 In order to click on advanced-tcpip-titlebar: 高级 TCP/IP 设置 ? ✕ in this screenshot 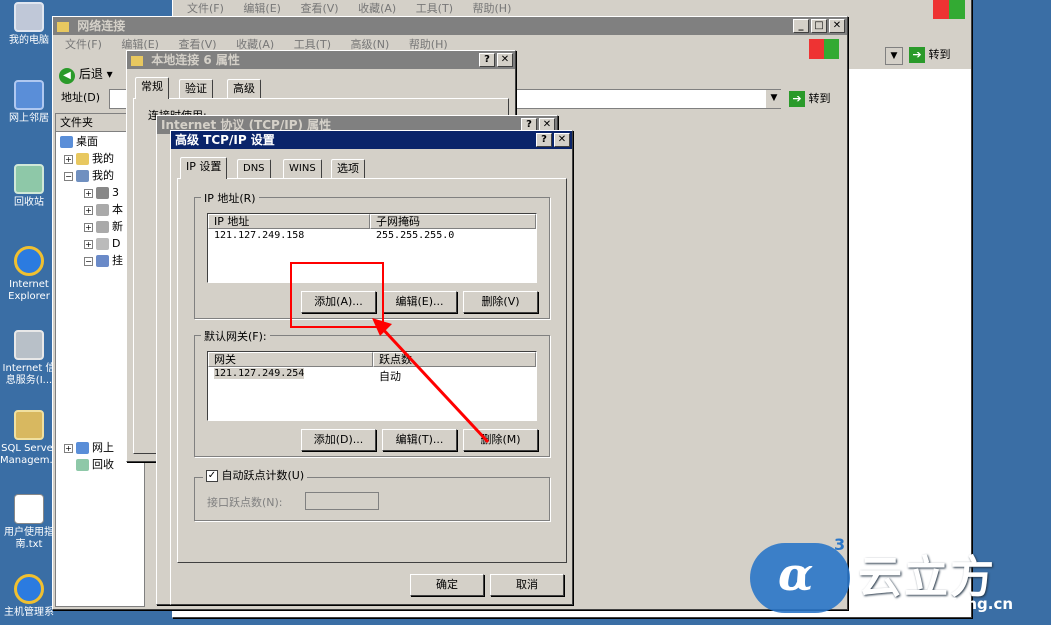, I will do `click(371, 140)`.